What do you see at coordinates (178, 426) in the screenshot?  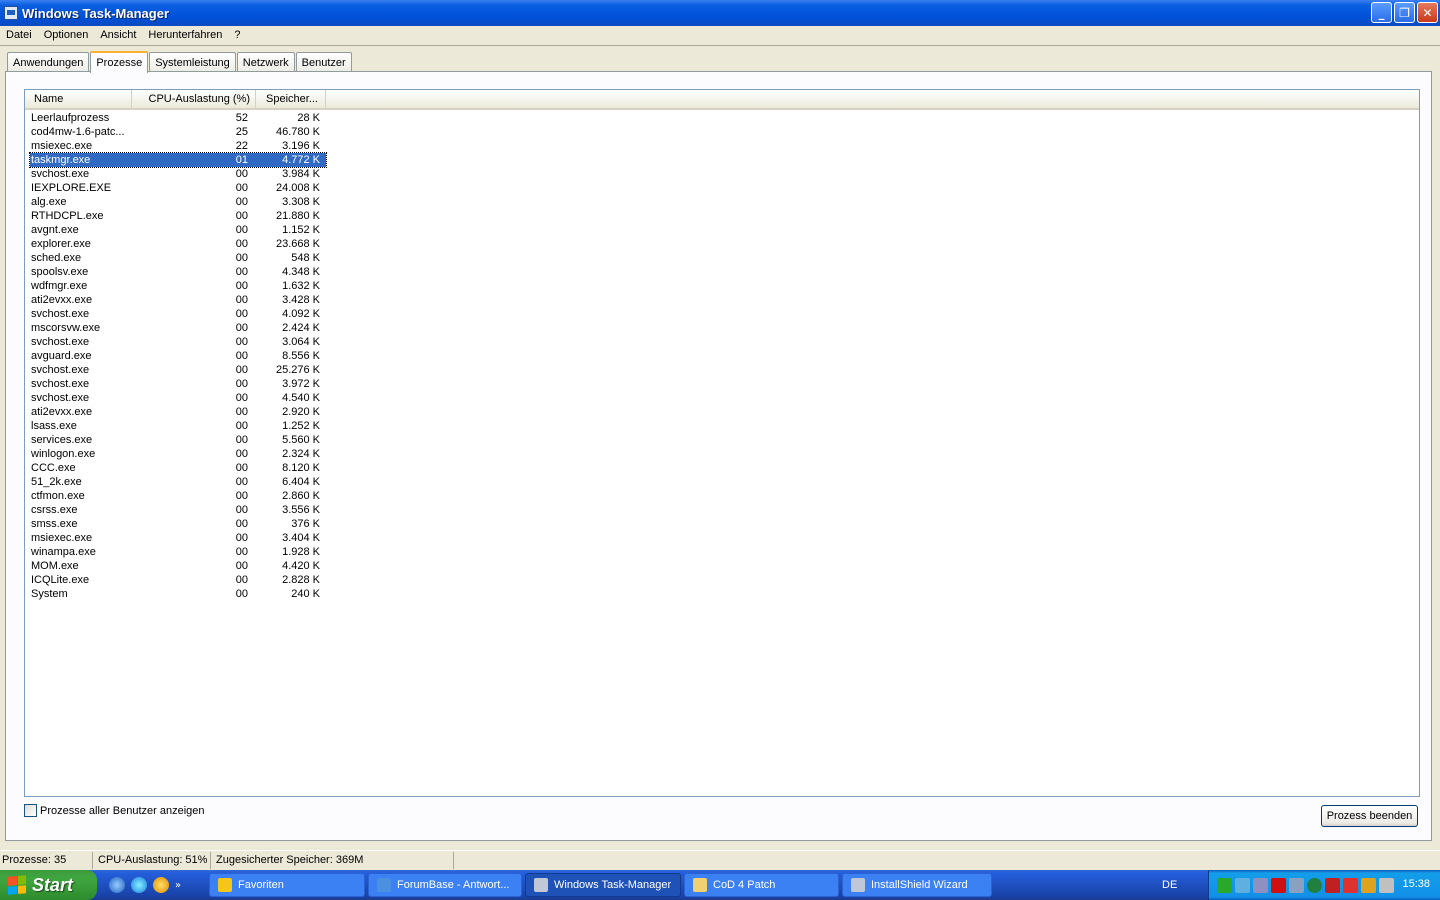 I see `table-row: lsass.exe 00 1.252 K` at bounding box center [178, 426].